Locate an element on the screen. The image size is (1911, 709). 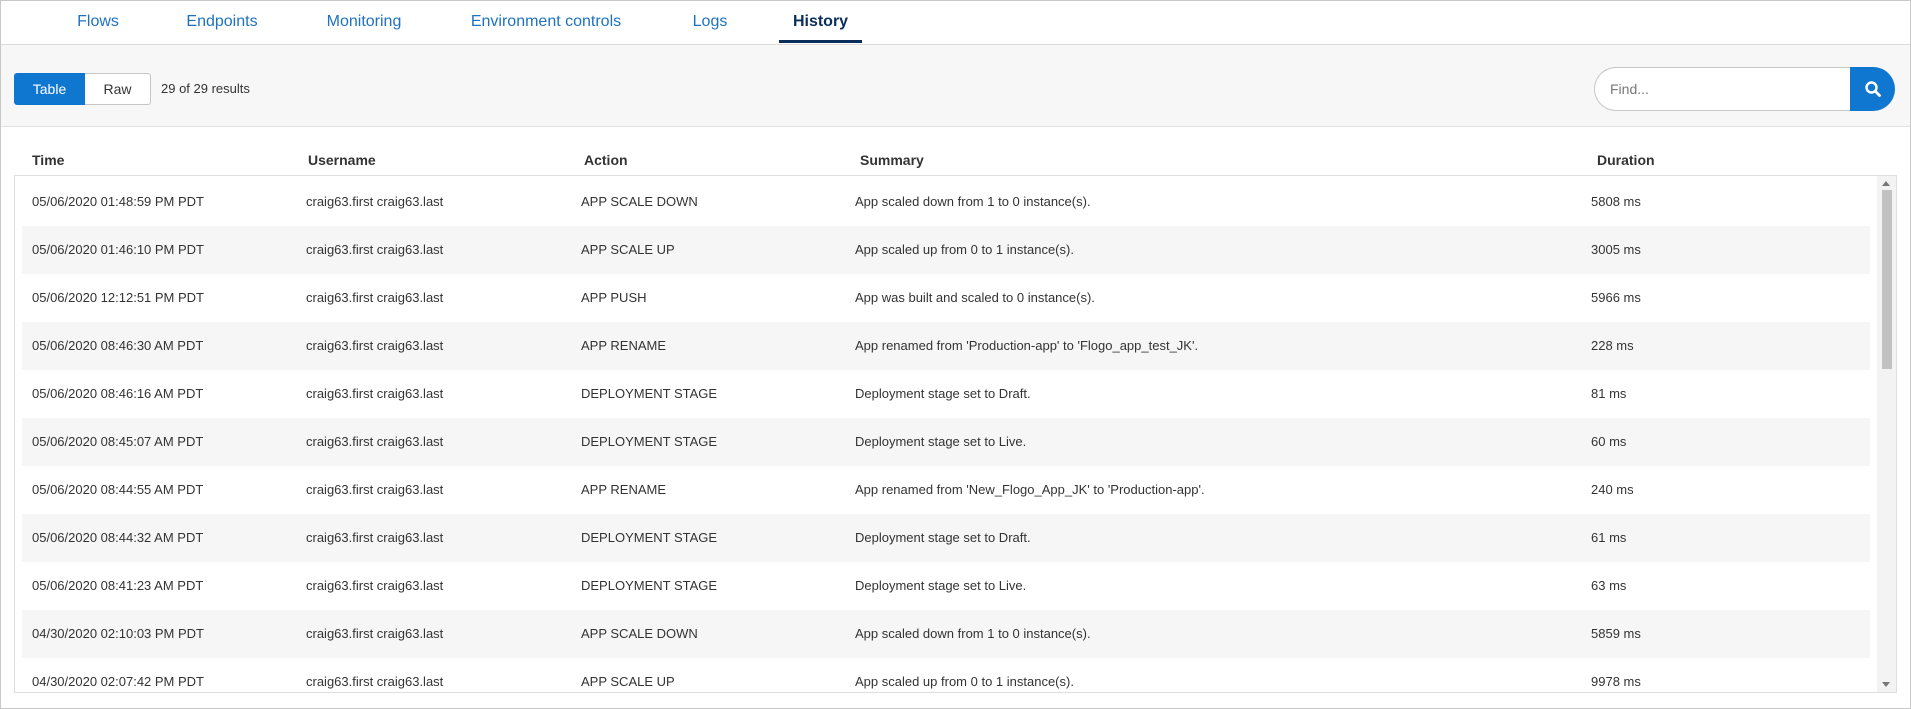
cell-duration: 3005 ms is located at coordinates (1616, 249).